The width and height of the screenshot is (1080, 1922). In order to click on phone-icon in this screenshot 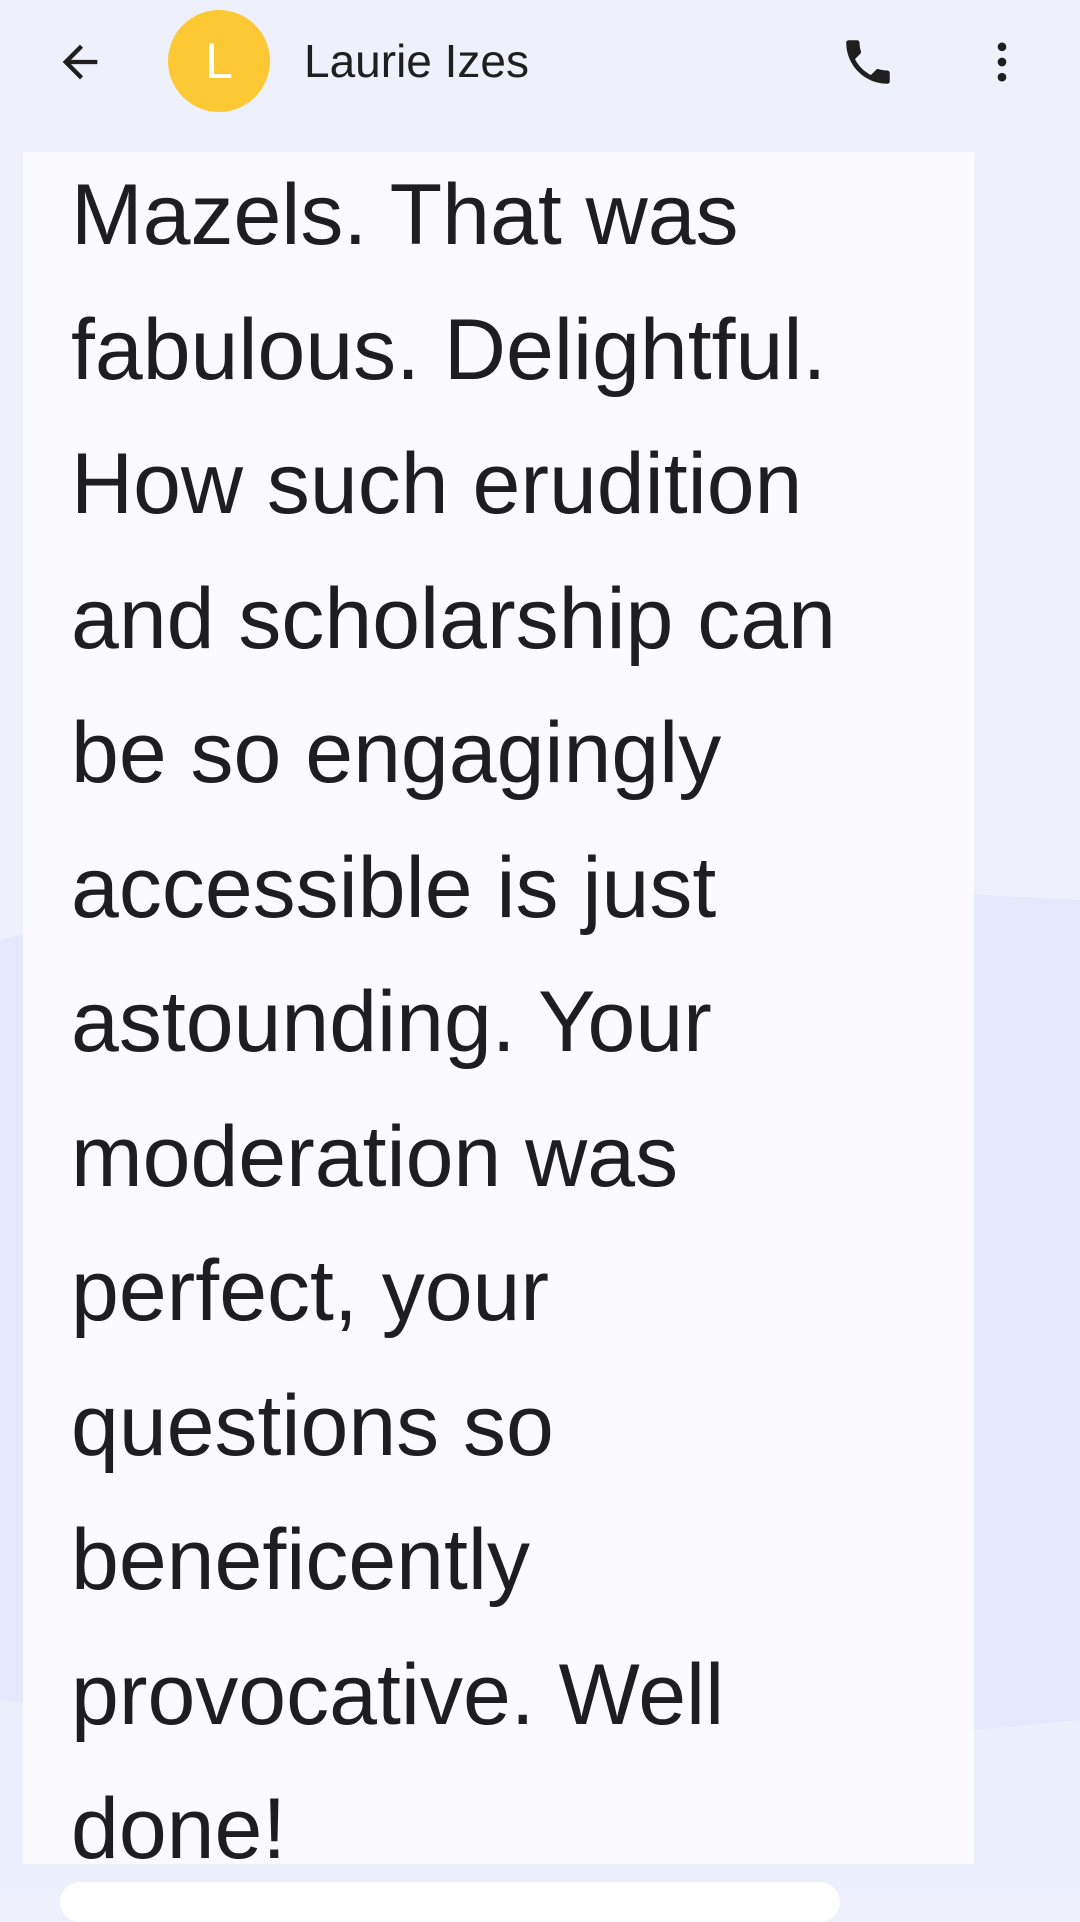, I will do `click(868, 62)`.